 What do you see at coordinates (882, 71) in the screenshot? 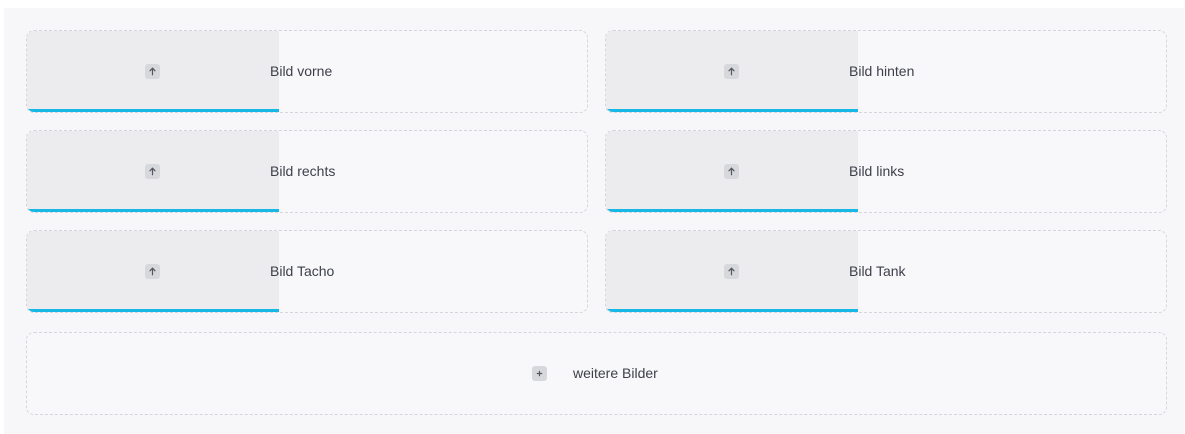
I see `upload-slot-label: Bild hinten` at bounding box center [882, 71].